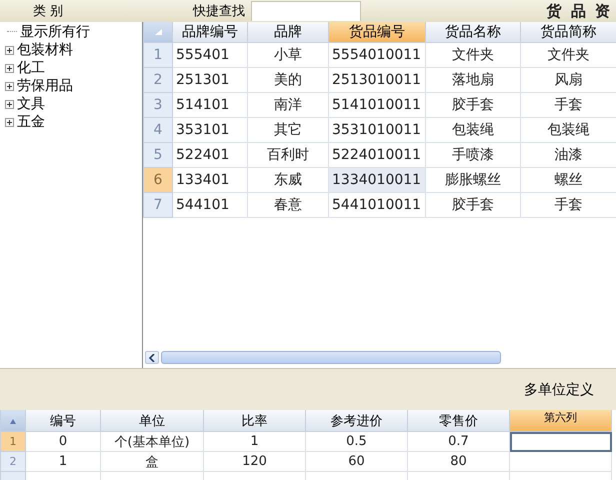 This screenshot has width=616, height=480. Describe the element at coordinates (377, 130) in the screenshot. I see `table-cell: 3531010011` at that location.